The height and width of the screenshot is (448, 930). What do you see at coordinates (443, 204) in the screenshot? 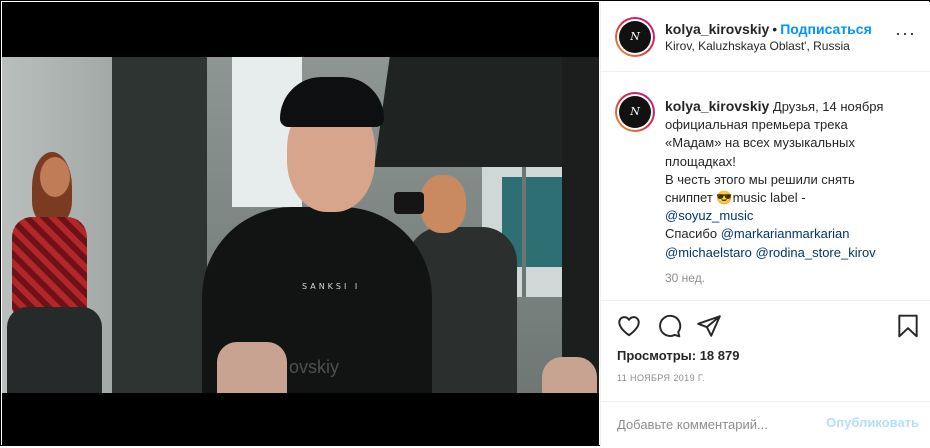
I see `photographer-head` at bounding box center [443, 204].